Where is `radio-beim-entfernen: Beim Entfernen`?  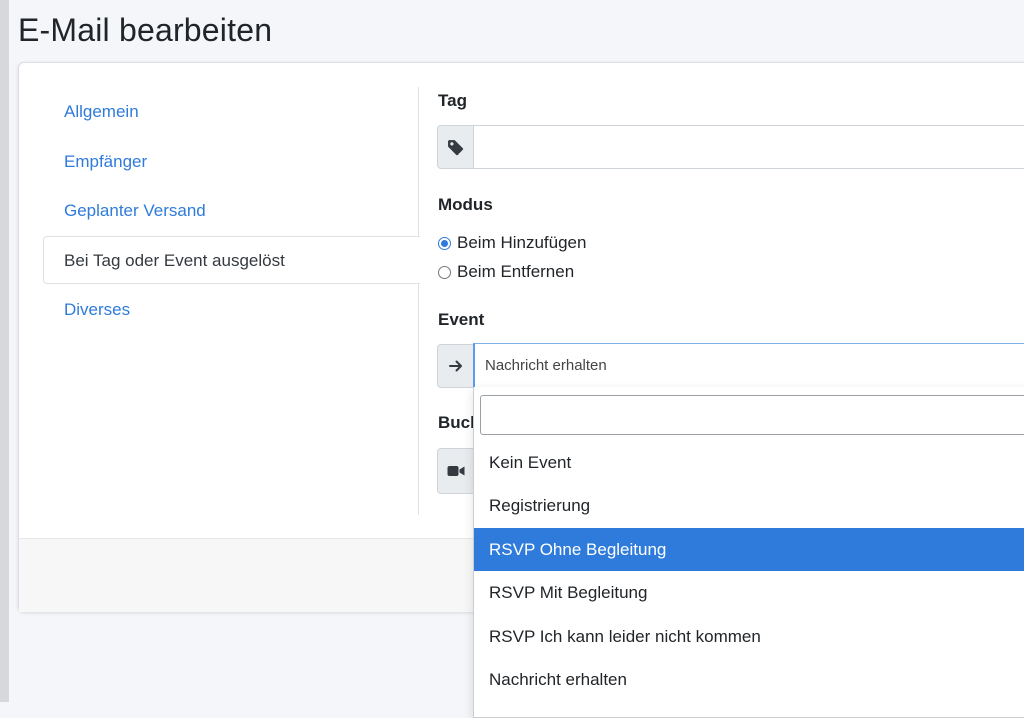 radio-beim-entfernen: Beim Entfernen is located at coordinates (506, 272).